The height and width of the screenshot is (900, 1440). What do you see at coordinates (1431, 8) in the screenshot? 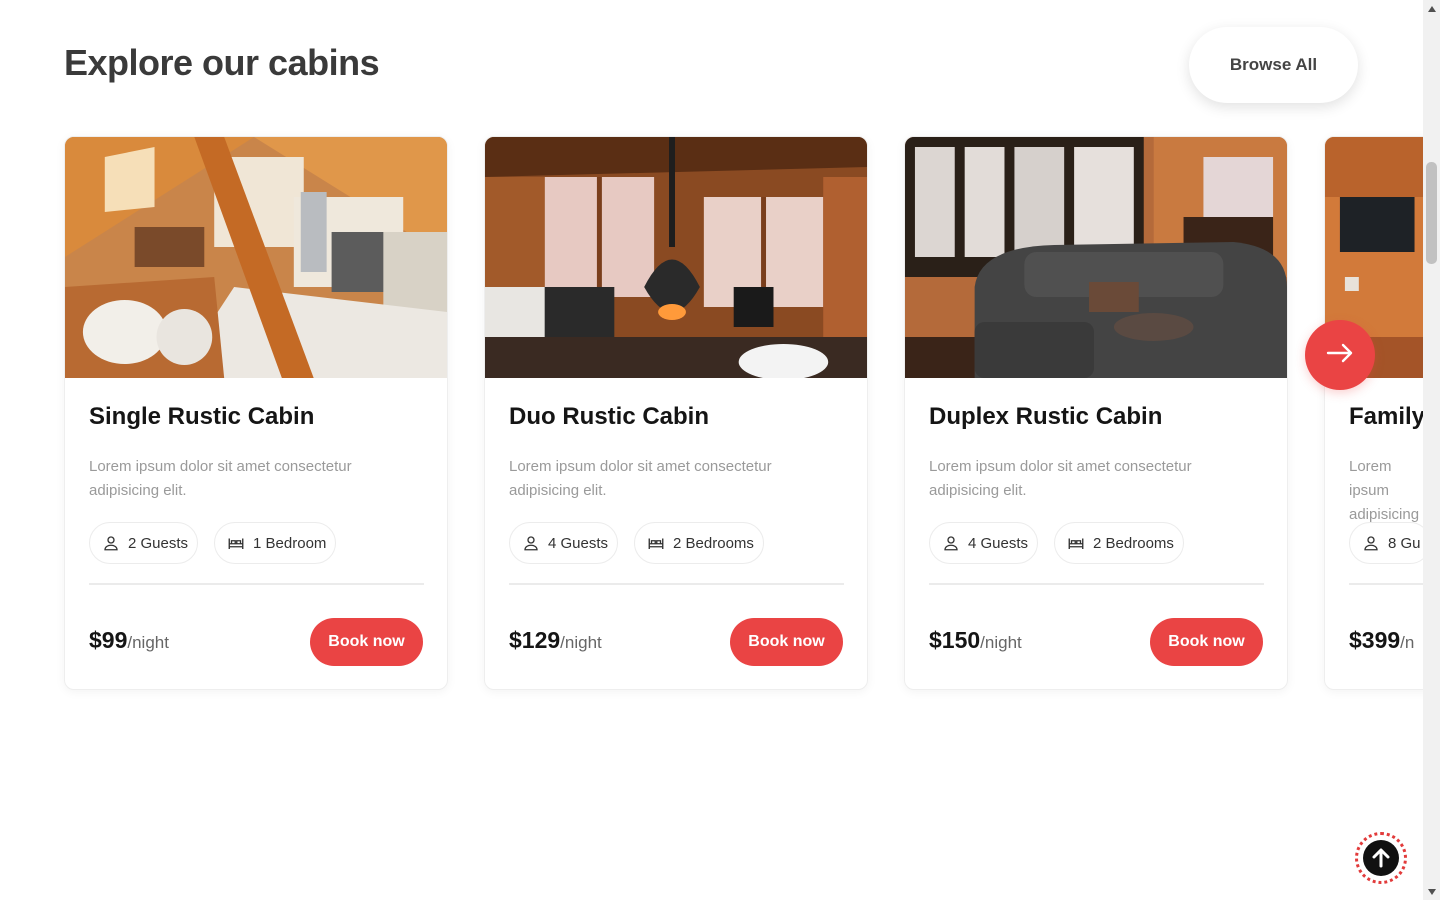
I see `scroll-up-arrow-icon` at bounding box center [1431, 8].